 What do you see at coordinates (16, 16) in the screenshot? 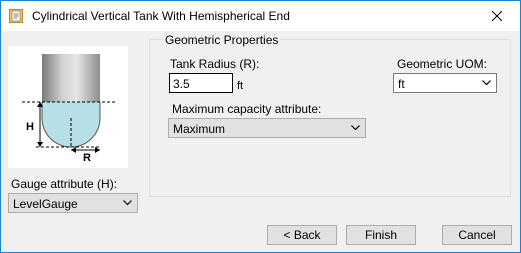
I see `app-icon` at bounding box center [16, 16].